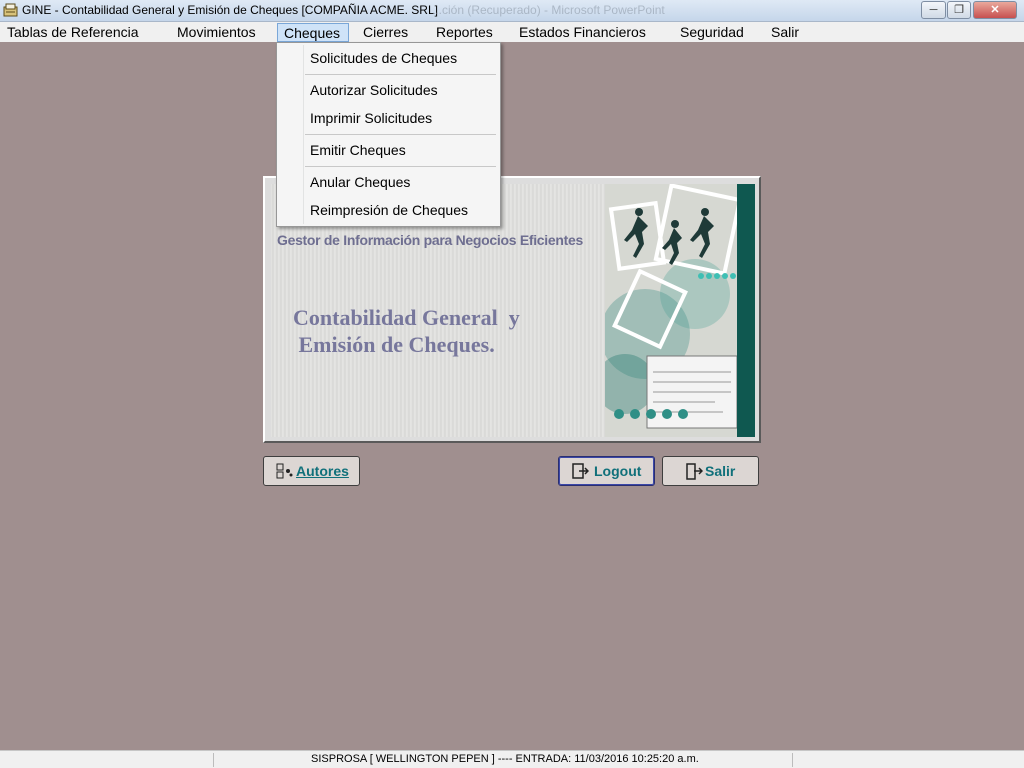 The height and width of the screenshot is (768, 1024). I want to click on menu-label: Movimientos, so click(216, 32).